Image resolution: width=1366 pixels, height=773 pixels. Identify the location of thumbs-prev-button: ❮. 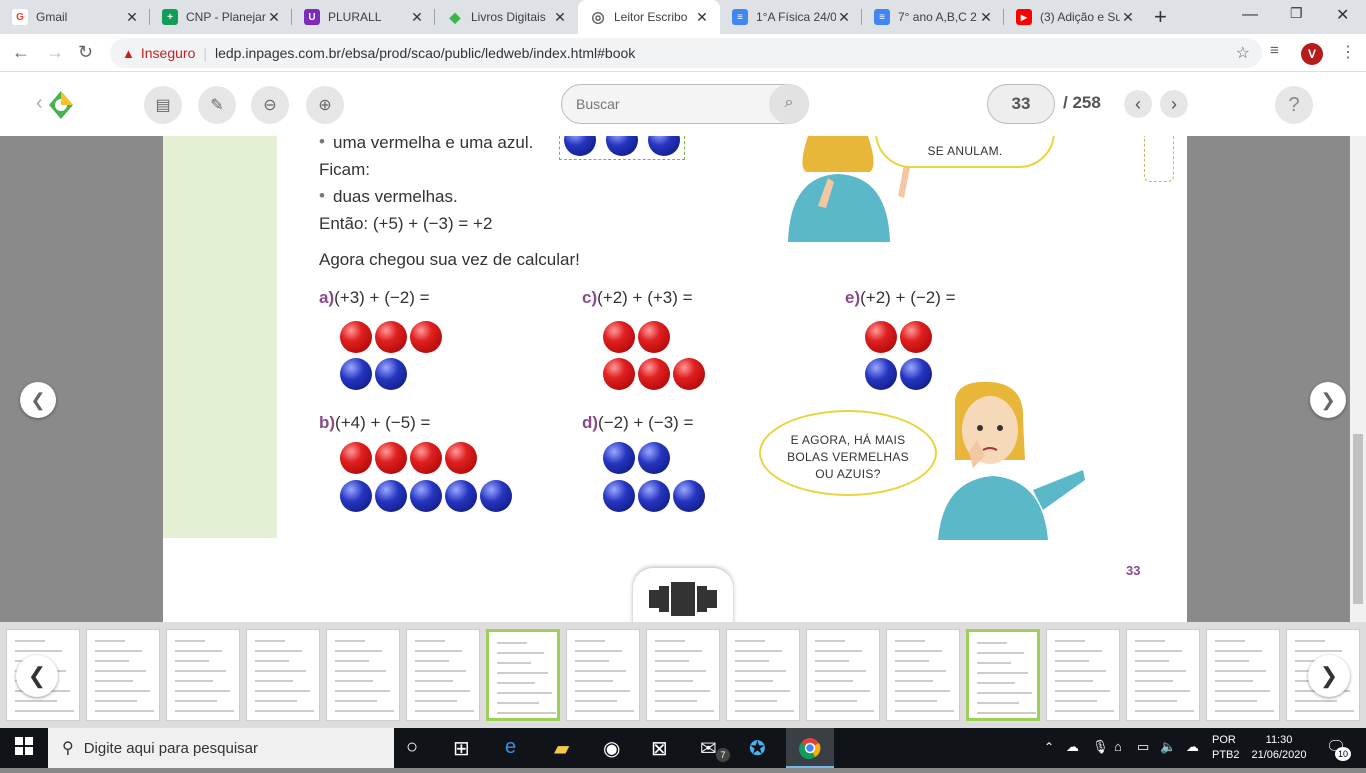
(37, 676).